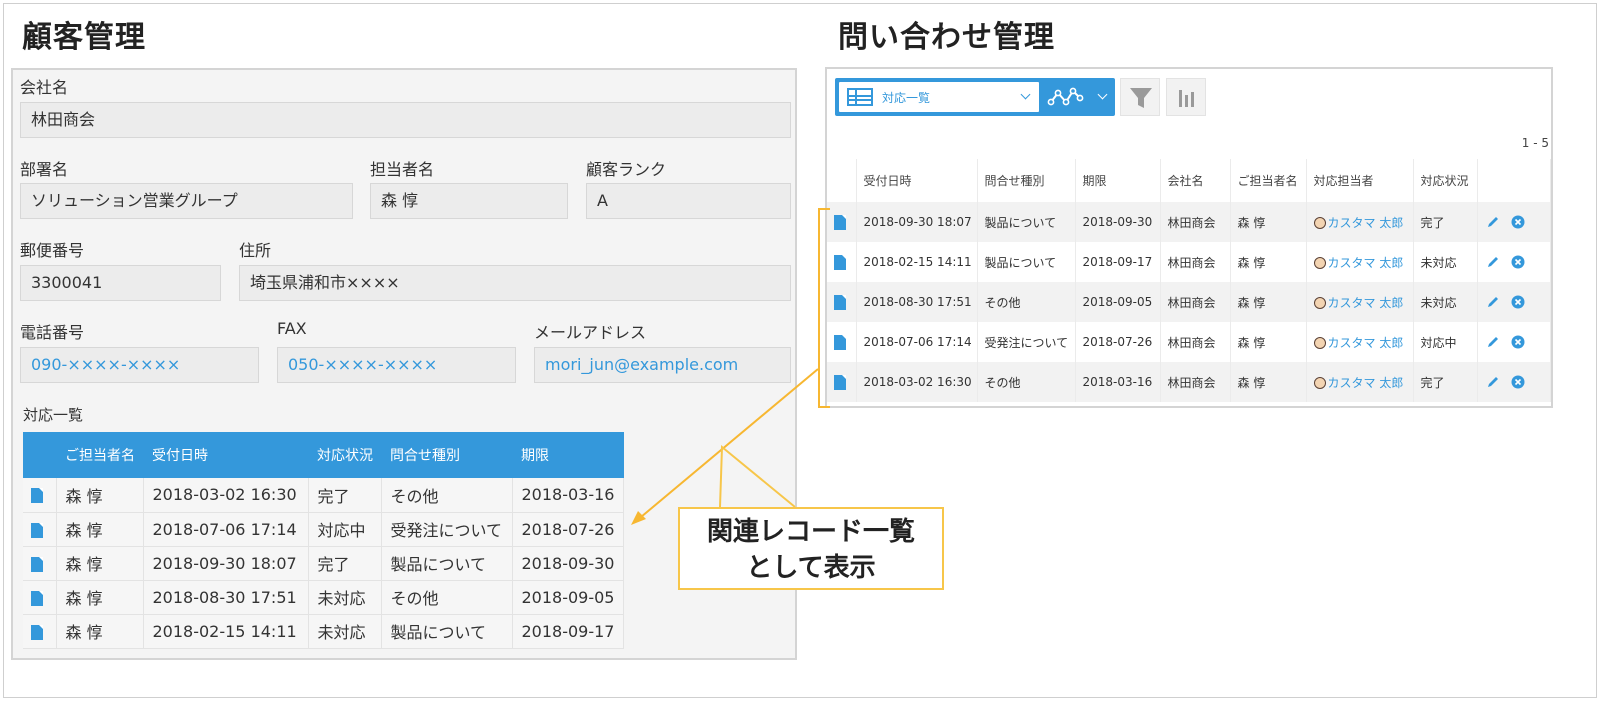 The width and height of the screenshot is (1600, 701). Describe the element at coordinates (811, 568) in the screenshot. I see `callout-line-2: として表示` at that location.